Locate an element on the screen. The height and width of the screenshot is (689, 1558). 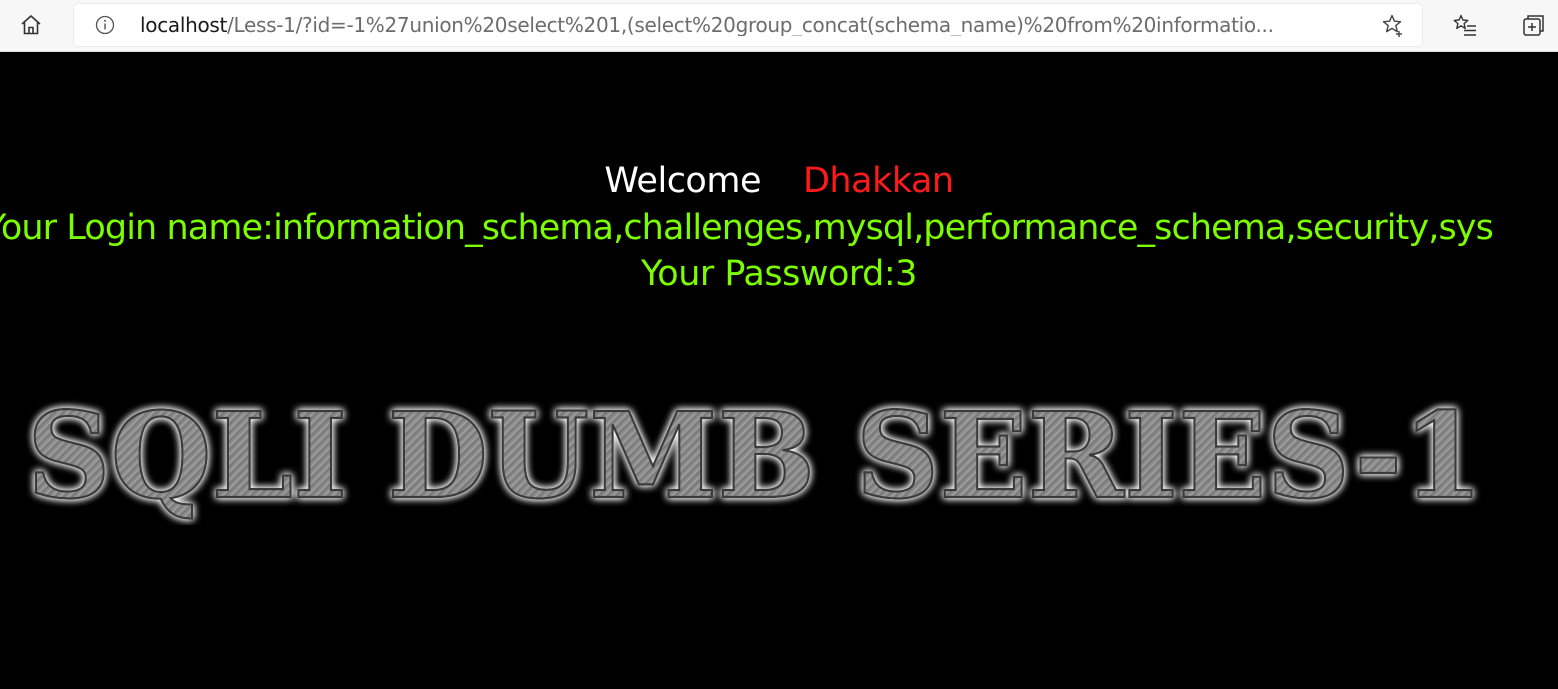
home-icon is located at coordinates (31, 25).